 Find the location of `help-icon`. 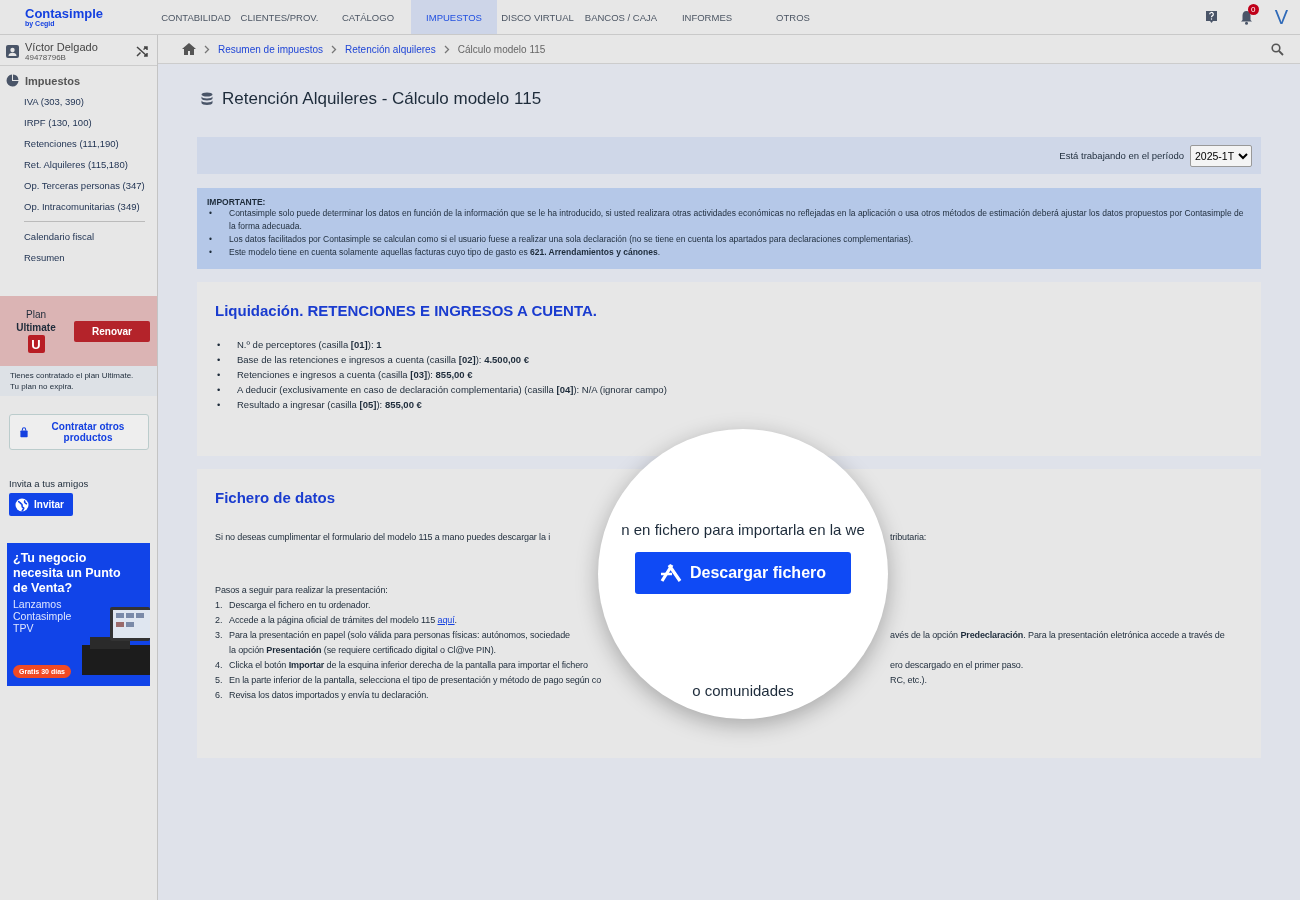

help-icon is located at coordinates (1211, 17).